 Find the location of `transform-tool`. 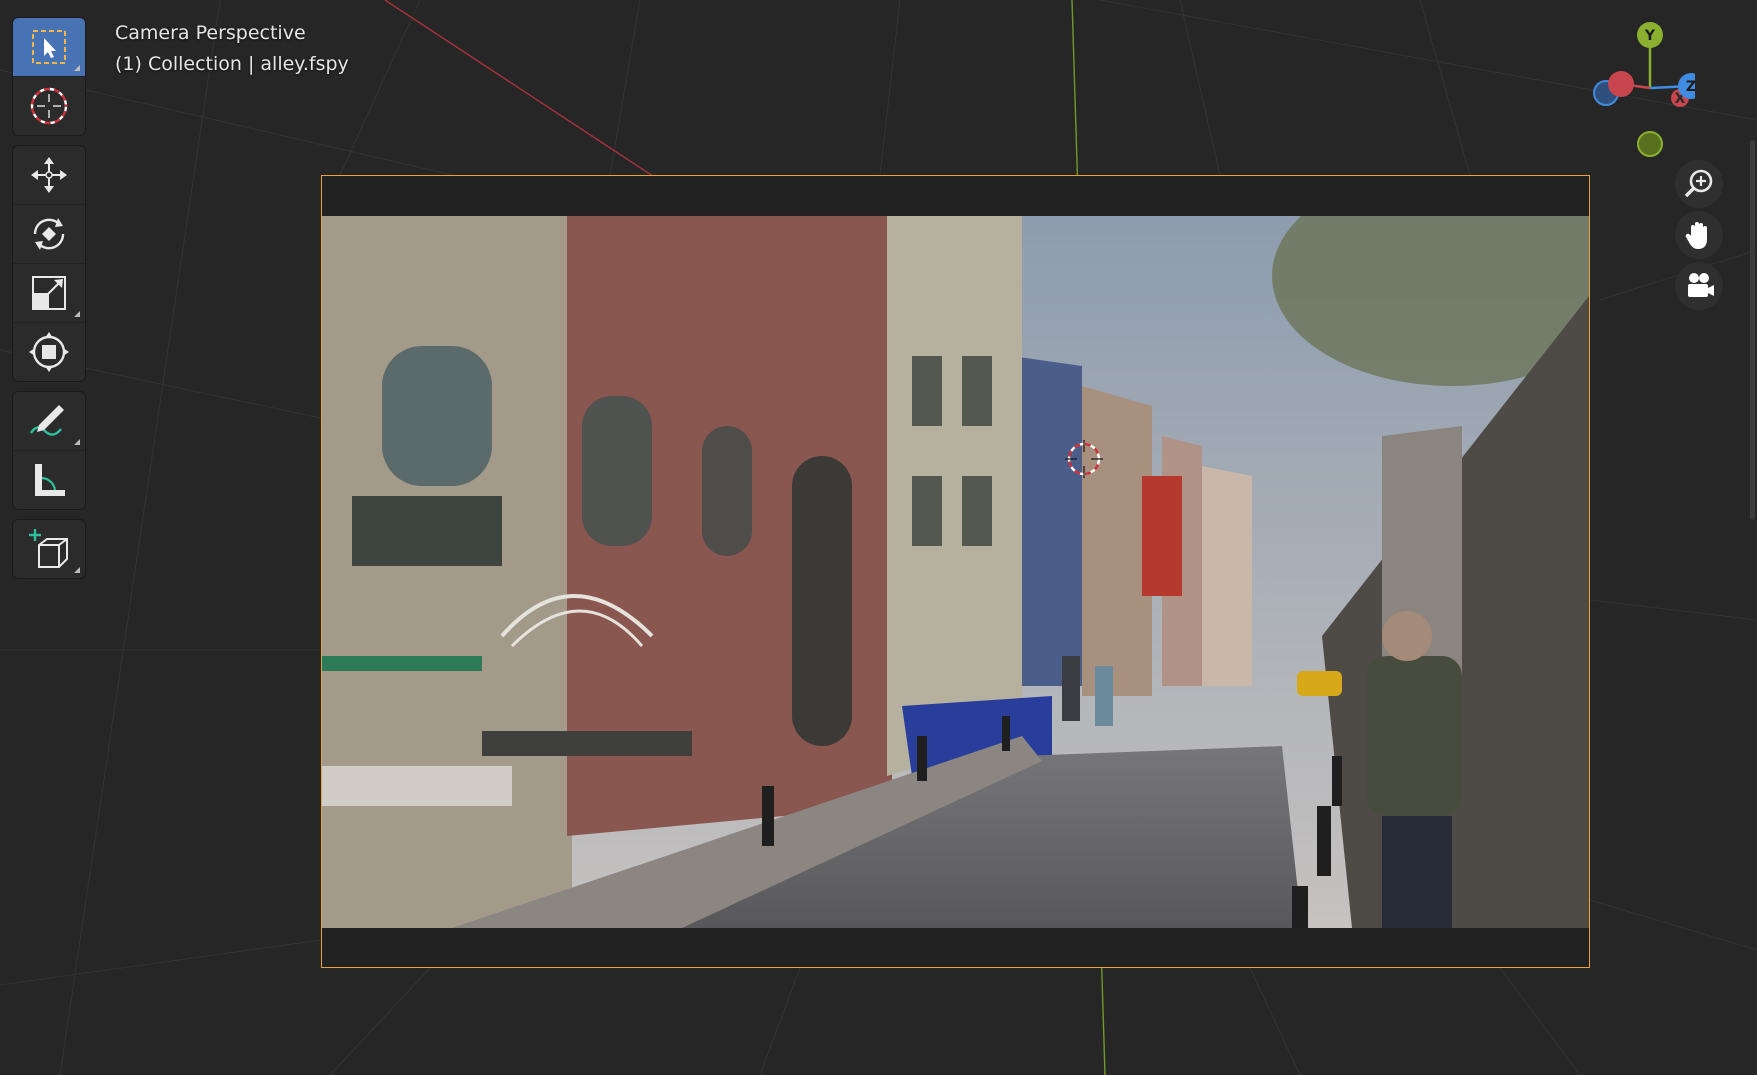

transform-tool is located at coordinates (49, 351).